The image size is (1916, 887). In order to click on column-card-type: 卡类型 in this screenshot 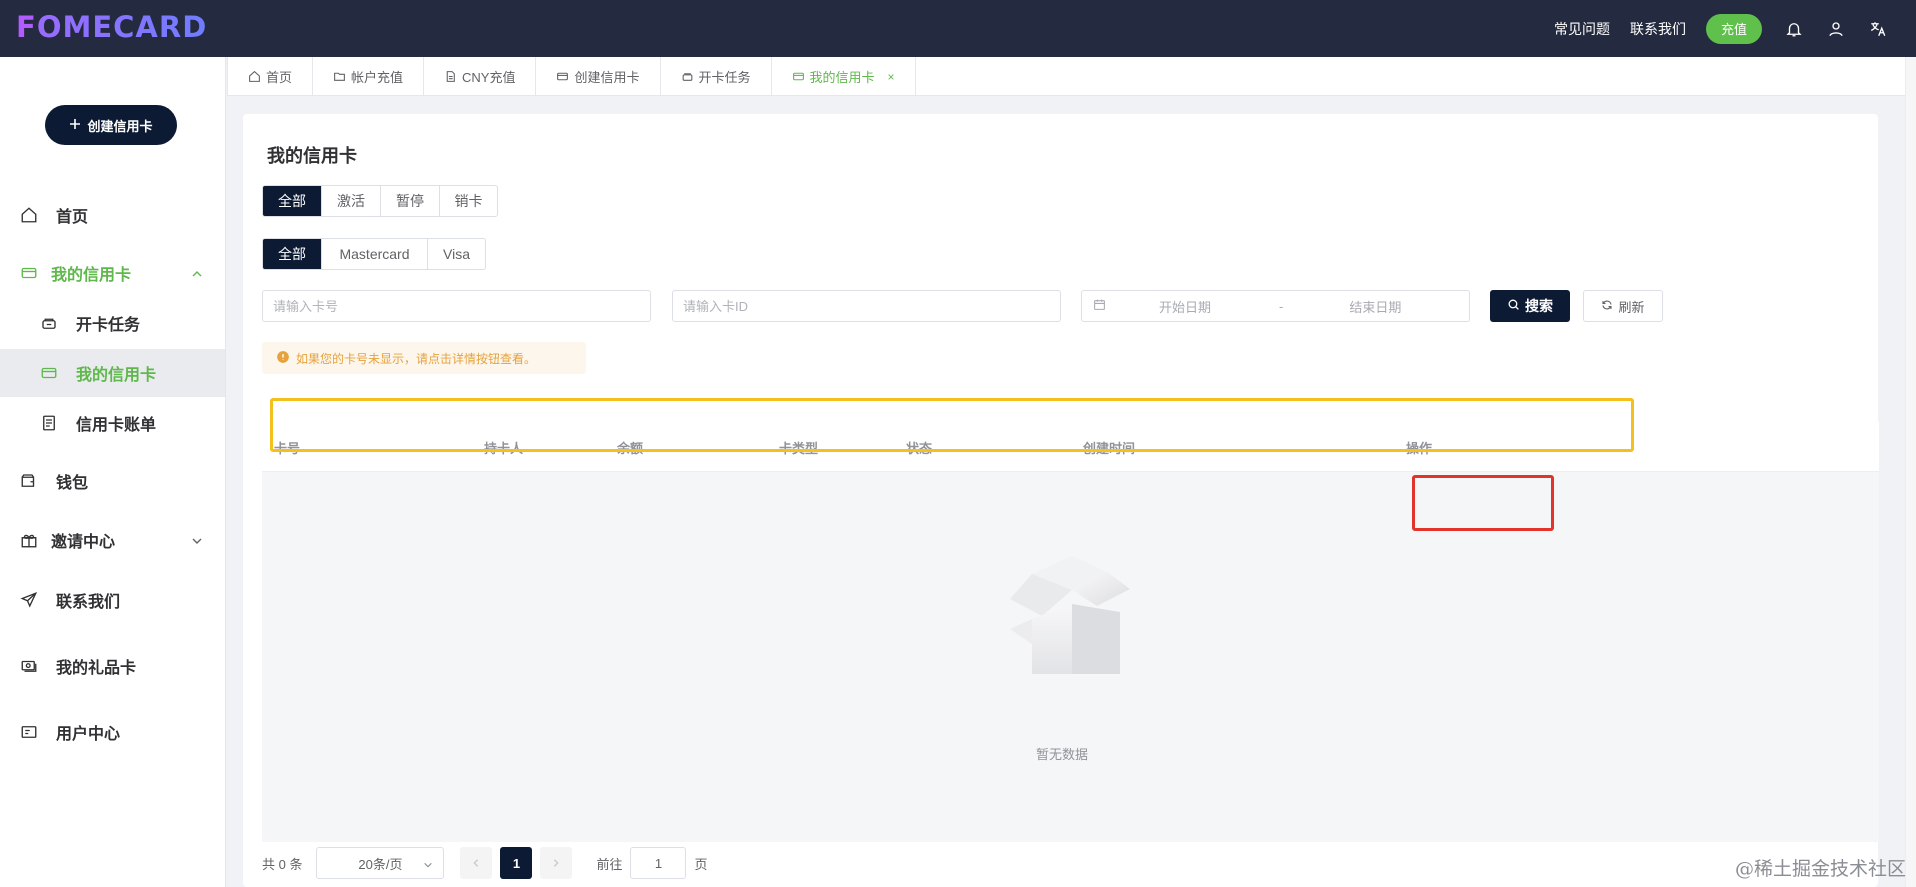, I will do `click(798, 447)`.